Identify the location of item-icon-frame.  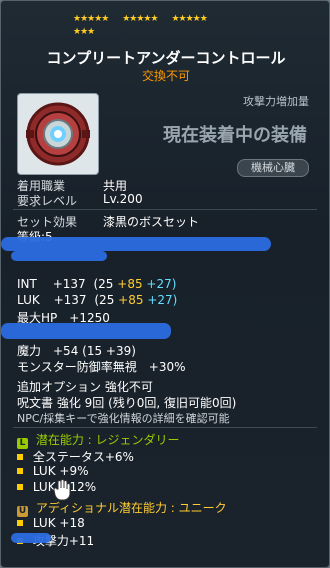
(58, 134).